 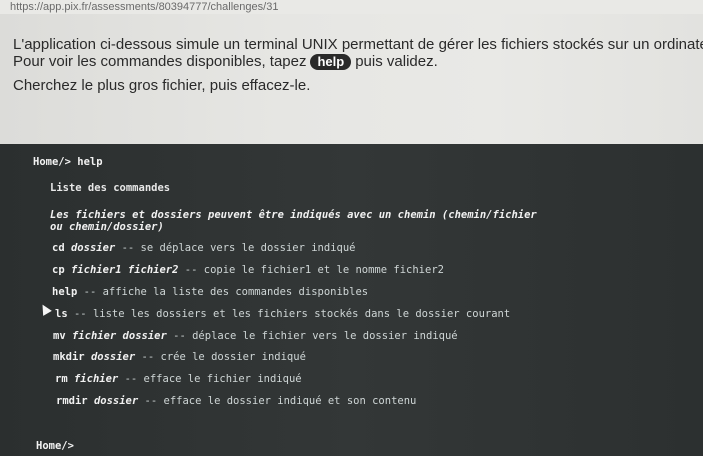 What do you see at coordinates (213, 379) in the screenshot?
I see `command-description: -- efface le fichier indiqué` at bounding box center [213, 379].